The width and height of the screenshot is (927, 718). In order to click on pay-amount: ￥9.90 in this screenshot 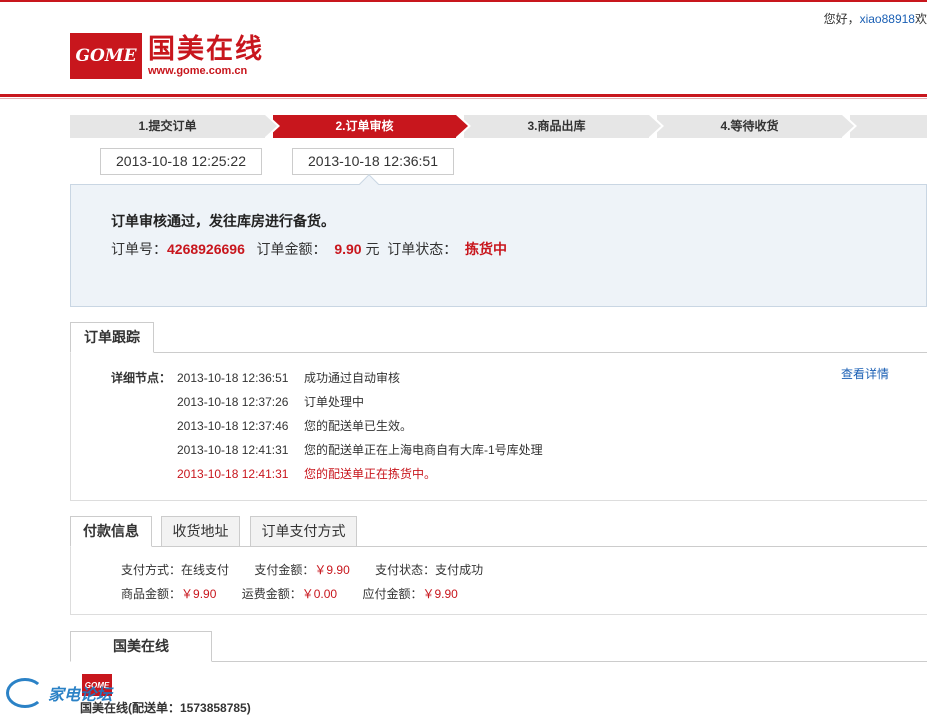, I will do `click(332, 570)`.